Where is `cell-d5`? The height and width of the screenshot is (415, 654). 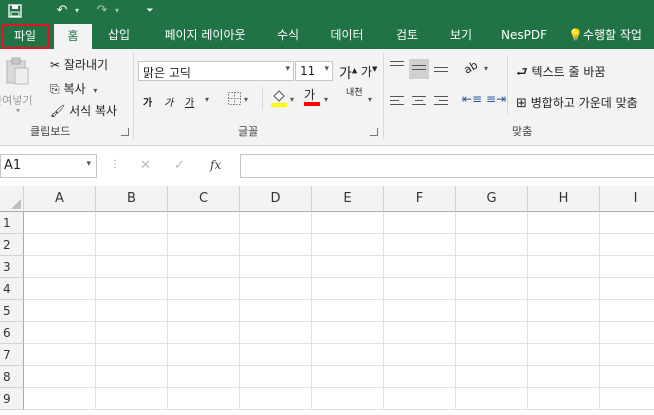 cell-d5 is located at coordinates (276, 311).